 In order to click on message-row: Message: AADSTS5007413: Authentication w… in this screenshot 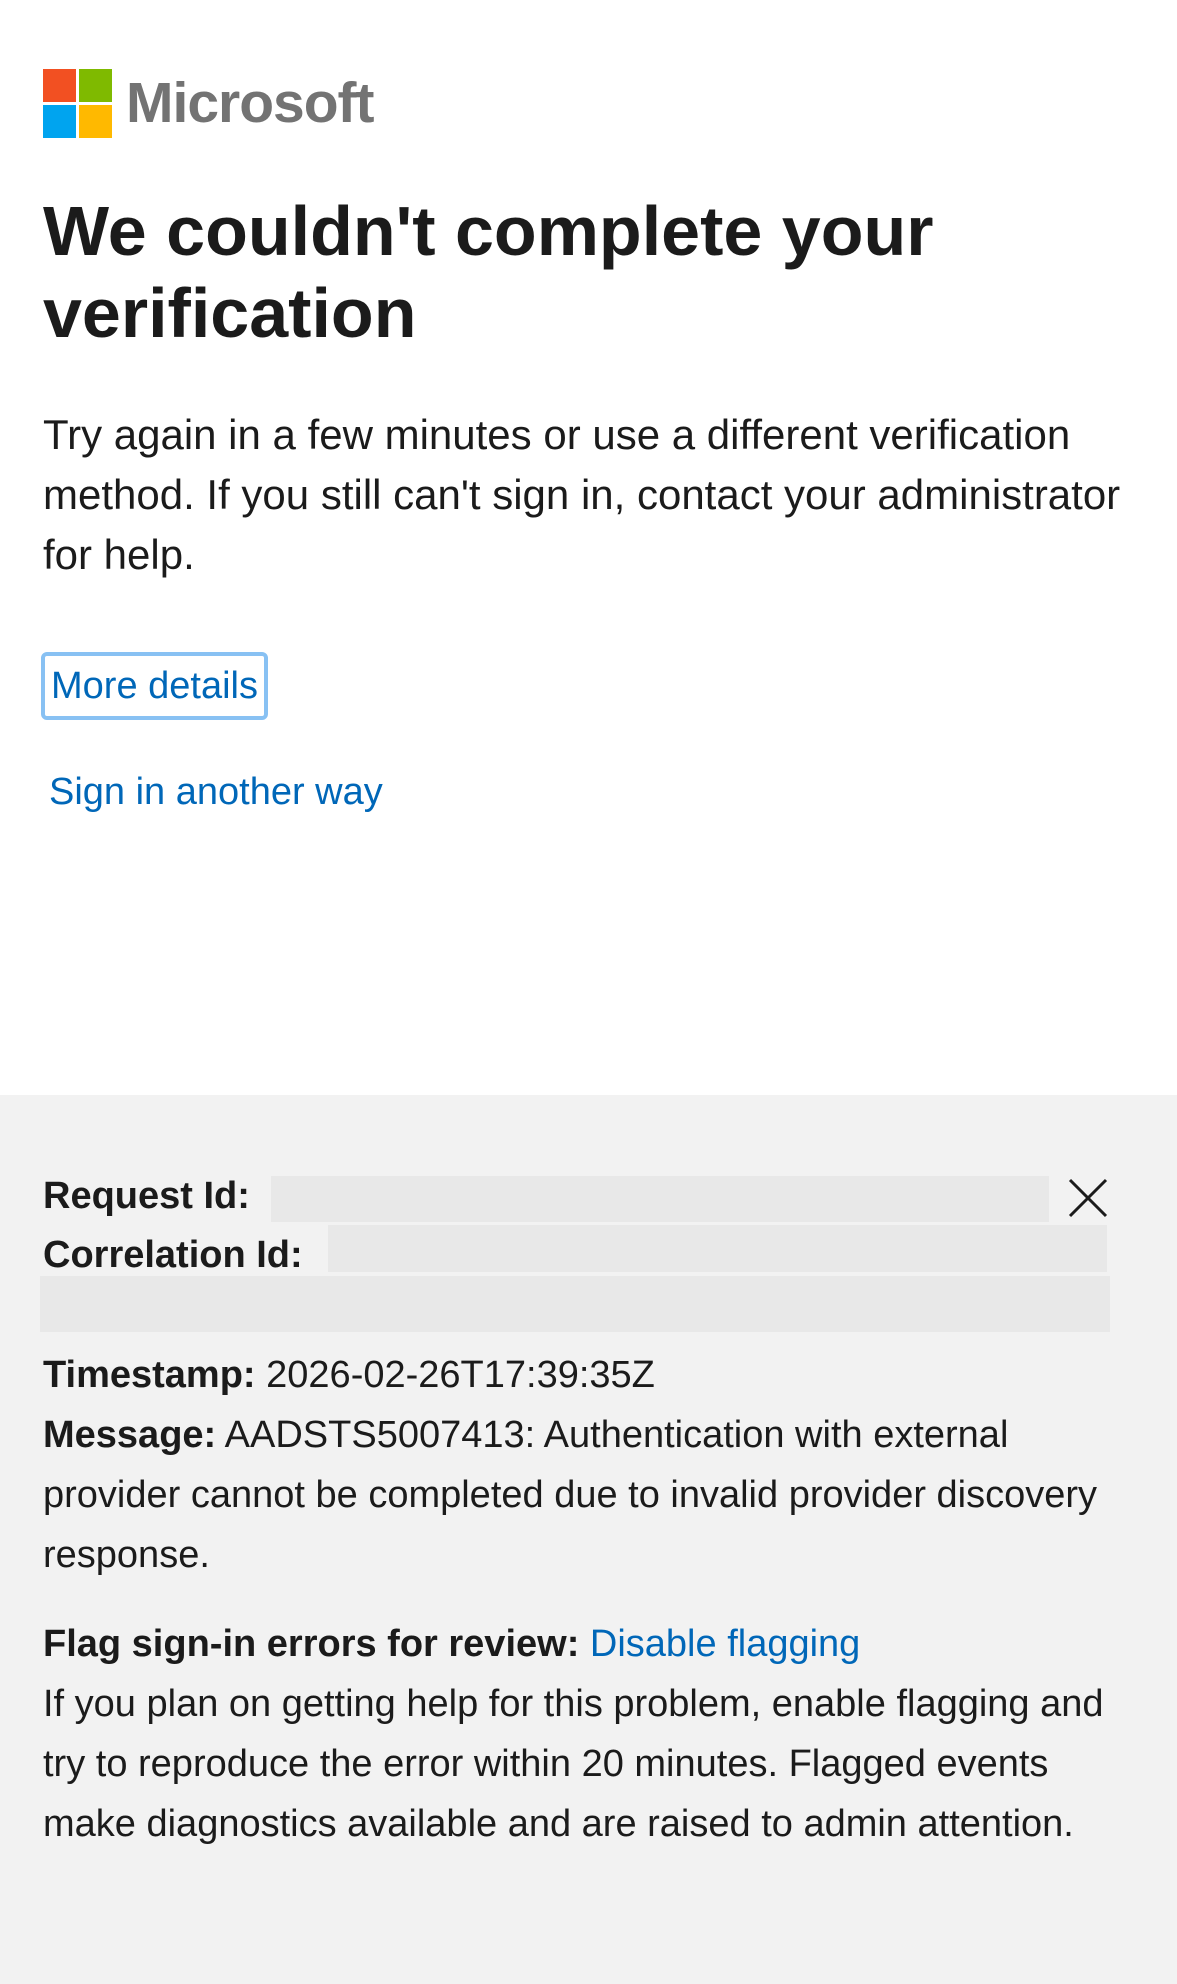, I will do `click(583, 1495)`.